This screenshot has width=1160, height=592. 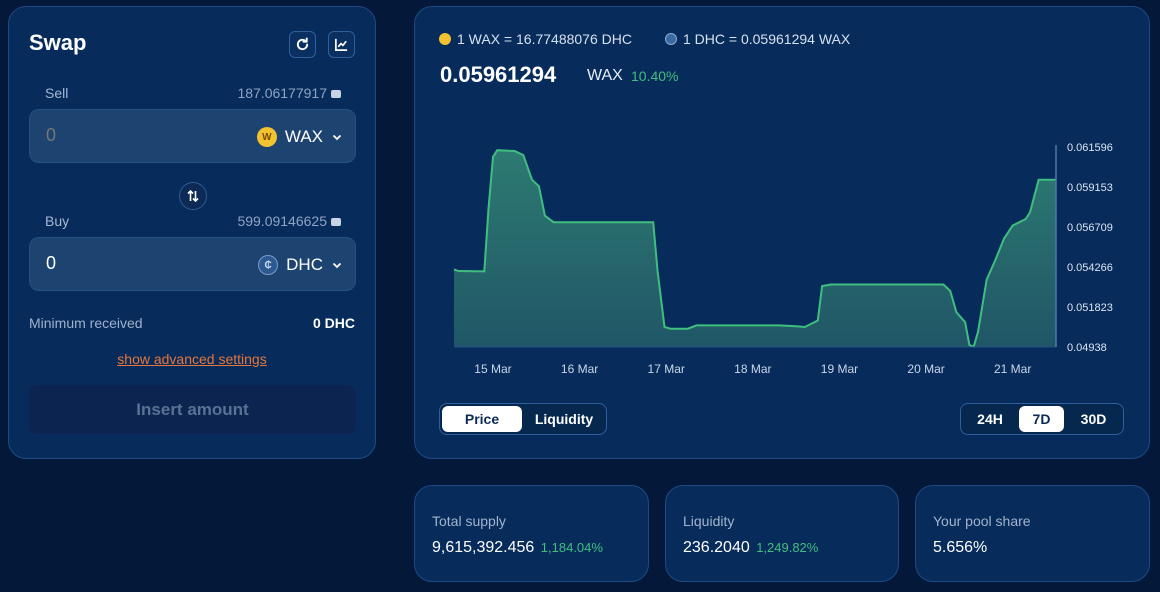 I want to click on sell-balance: 187.06177917, so click(x=289, y=93).